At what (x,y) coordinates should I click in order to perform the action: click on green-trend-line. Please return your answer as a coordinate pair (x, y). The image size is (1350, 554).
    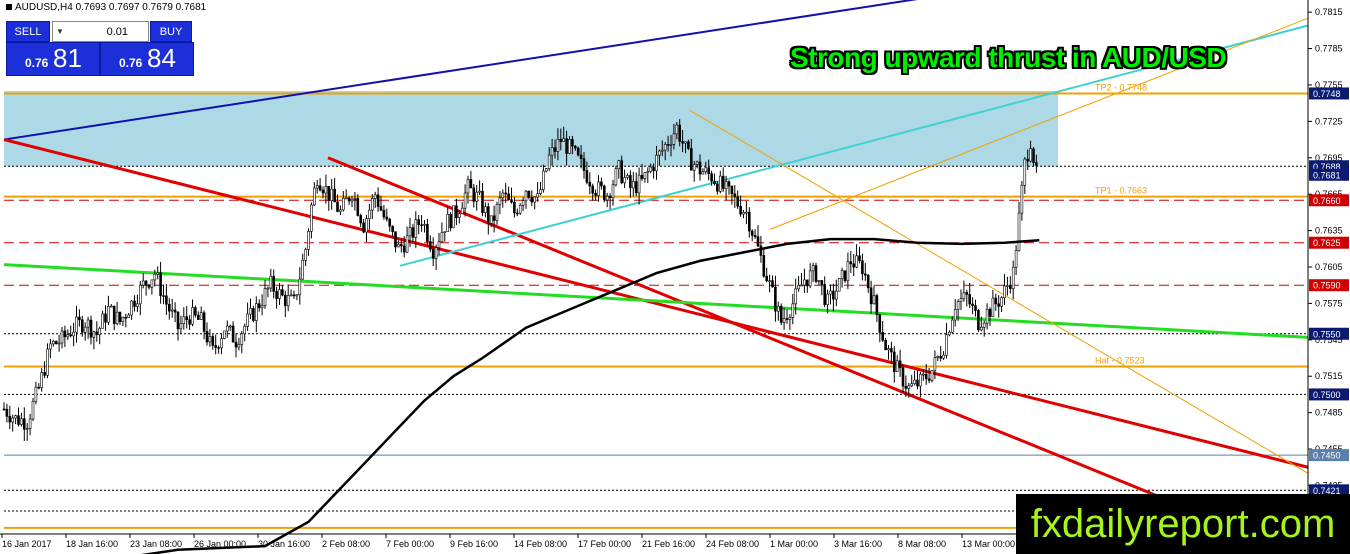
    Looking at the image, I should click on (656, 301).